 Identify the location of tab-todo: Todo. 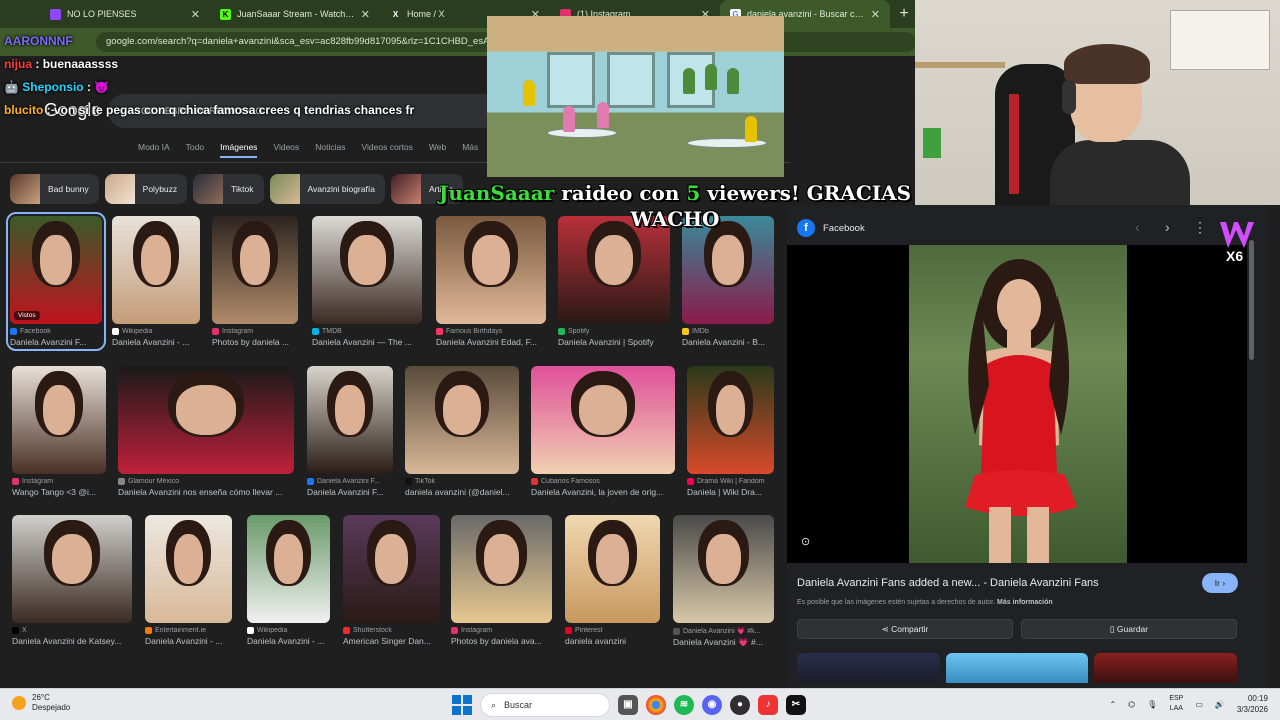
(195, 150).